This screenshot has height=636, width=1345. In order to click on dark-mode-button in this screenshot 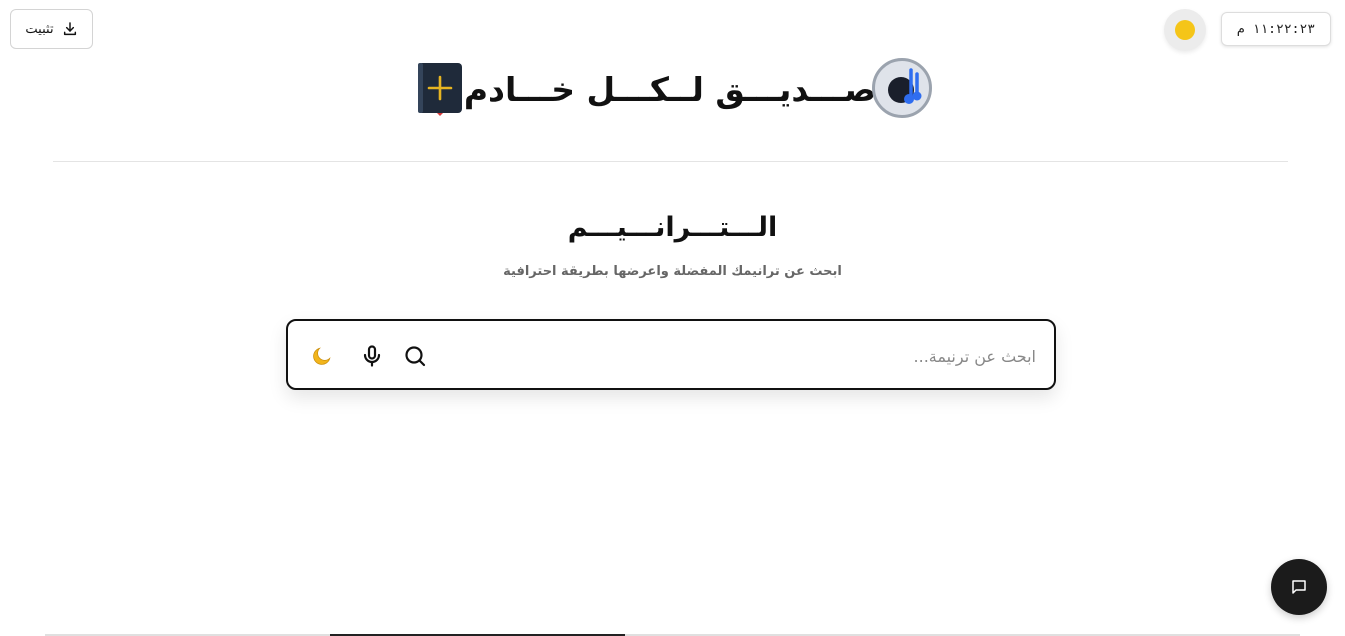, I will do `click(322, 356)`.